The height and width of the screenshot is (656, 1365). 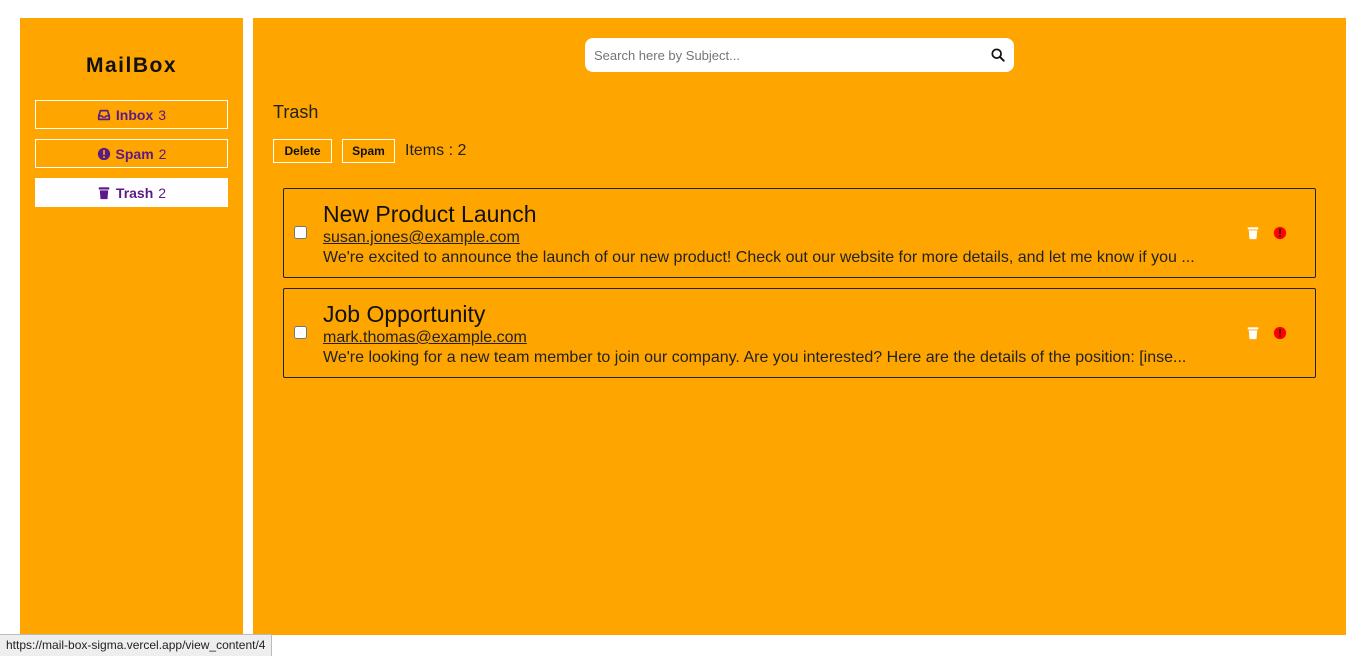 I want to click on delete-button: Delete, so click(x=302, y=151).